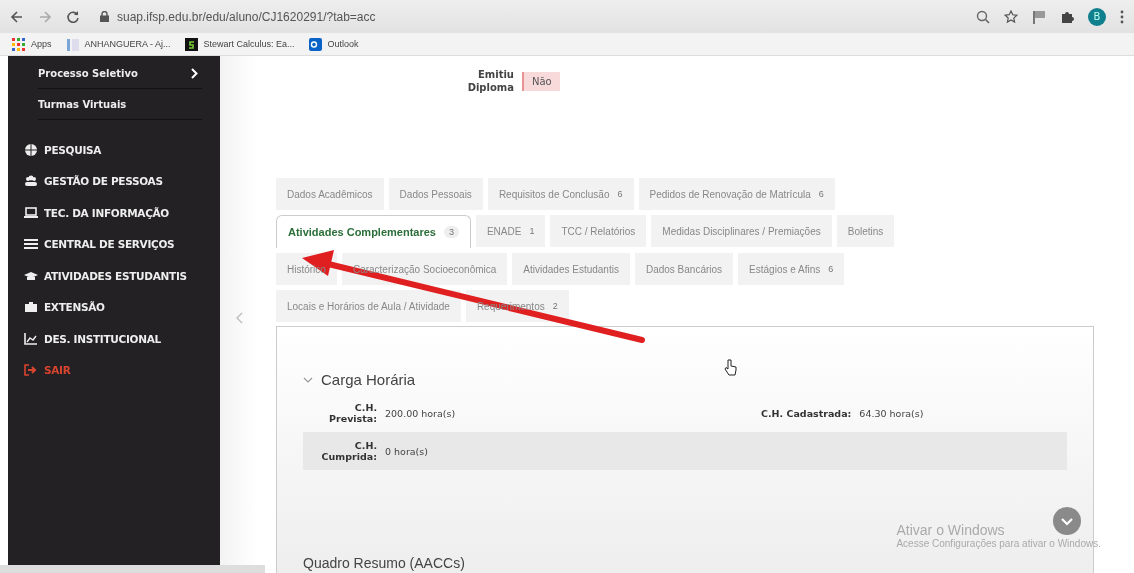 This screenshot has height=573, width=1134. Describe the element at coordinates (730, 368) in the screenshot. I see `hand-cursor-icon` at that location.